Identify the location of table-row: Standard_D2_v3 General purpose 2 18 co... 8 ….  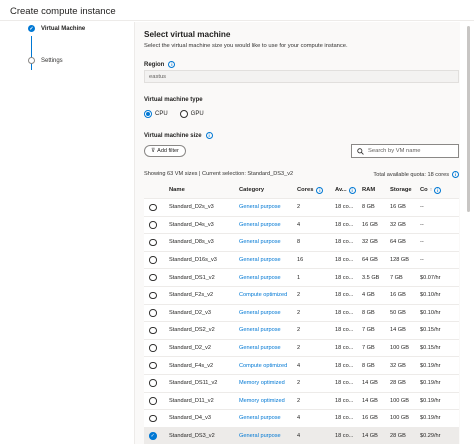
(301, 313).